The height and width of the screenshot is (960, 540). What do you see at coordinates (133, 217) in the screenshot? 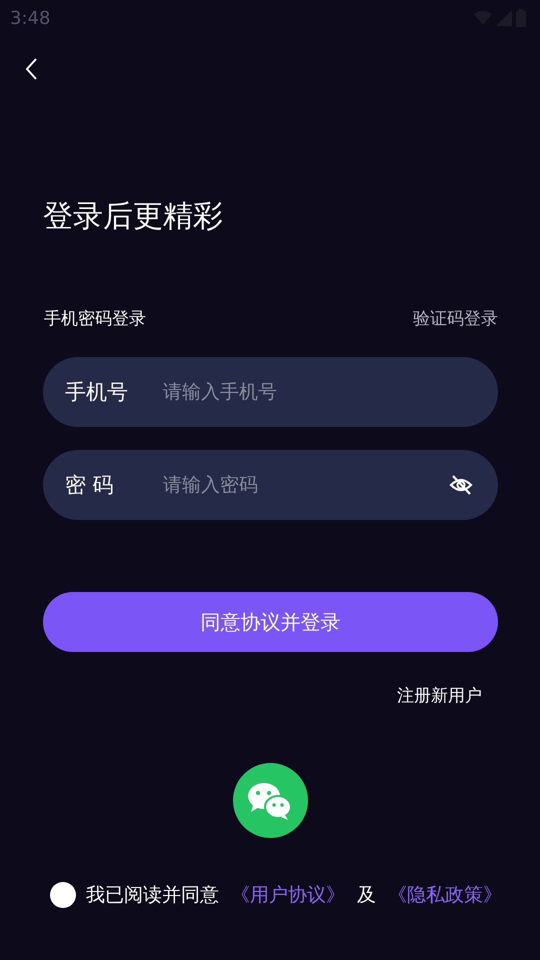
I see `page-title: 登录后更精彩` at bounding box center [133, 217].